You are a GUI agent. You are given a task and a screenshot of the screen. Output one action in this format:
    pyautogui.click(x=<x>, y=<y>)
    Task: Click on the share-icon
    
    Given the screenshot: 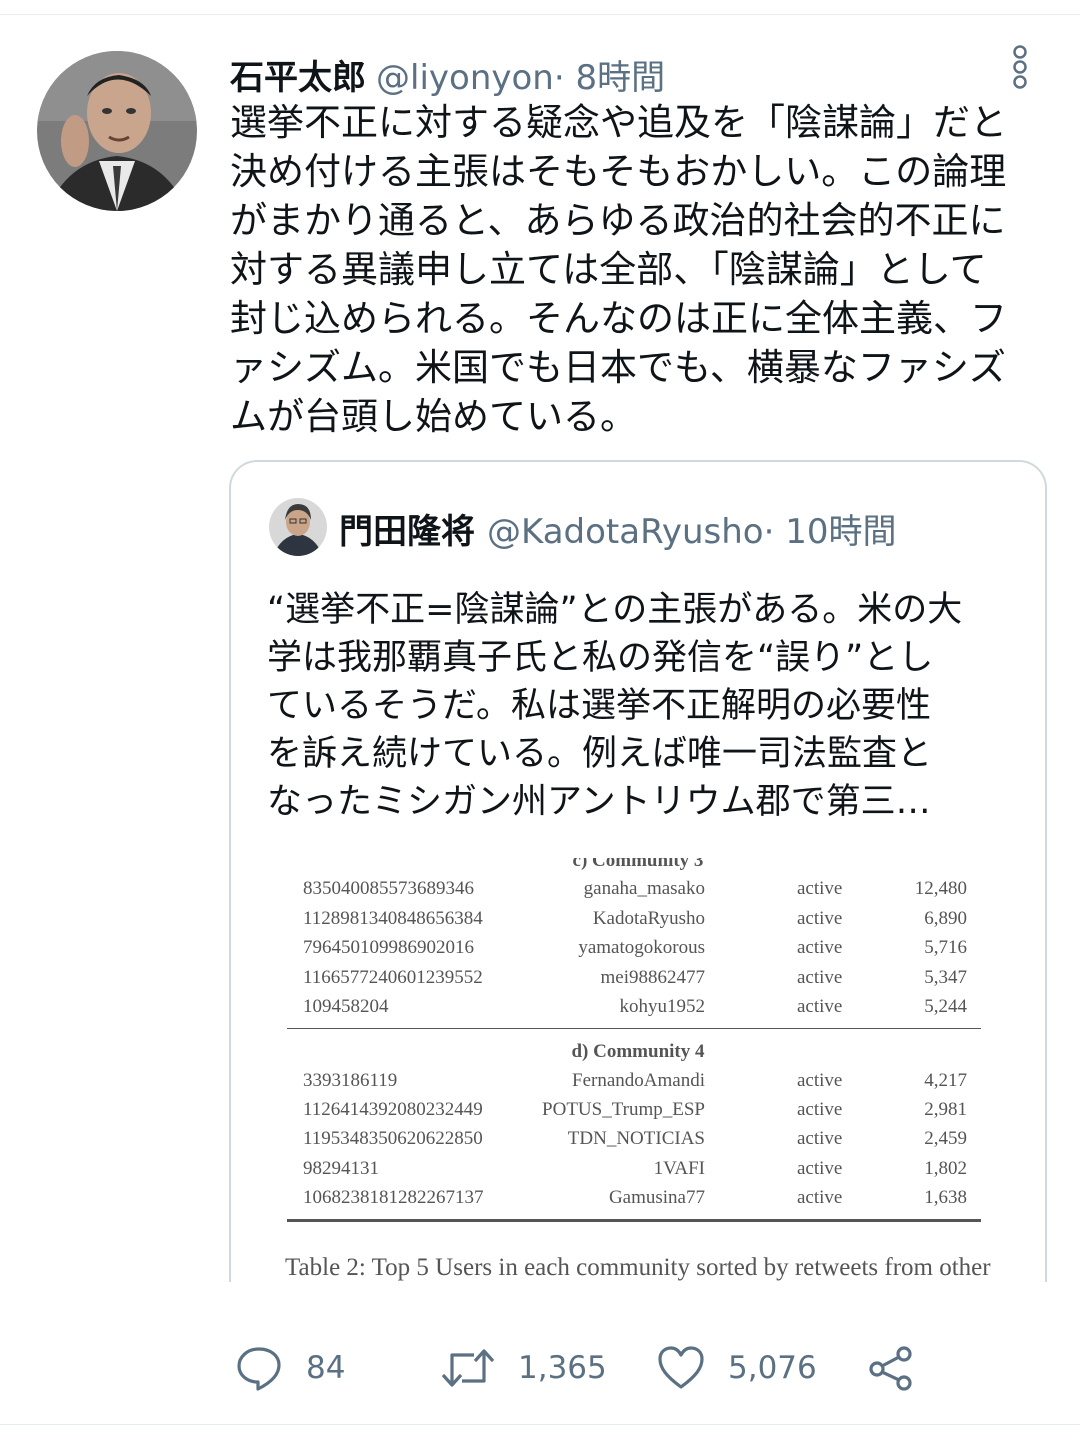 What is the action you would take?
    pyautogui.click(x=891, y=1368)
    